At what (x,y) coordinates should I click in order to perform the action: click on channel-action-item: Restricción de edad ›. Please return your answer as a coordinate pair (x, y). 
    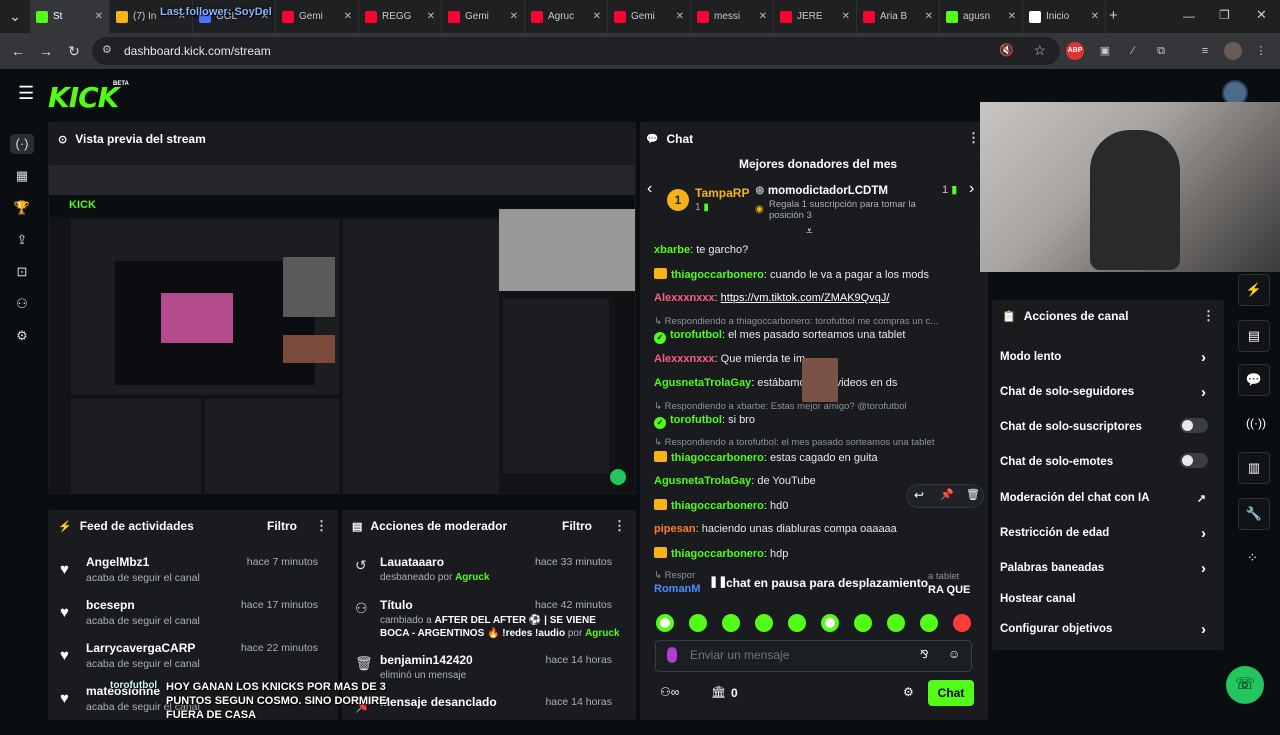
    Looking at the image, I should click on (1110, 533).